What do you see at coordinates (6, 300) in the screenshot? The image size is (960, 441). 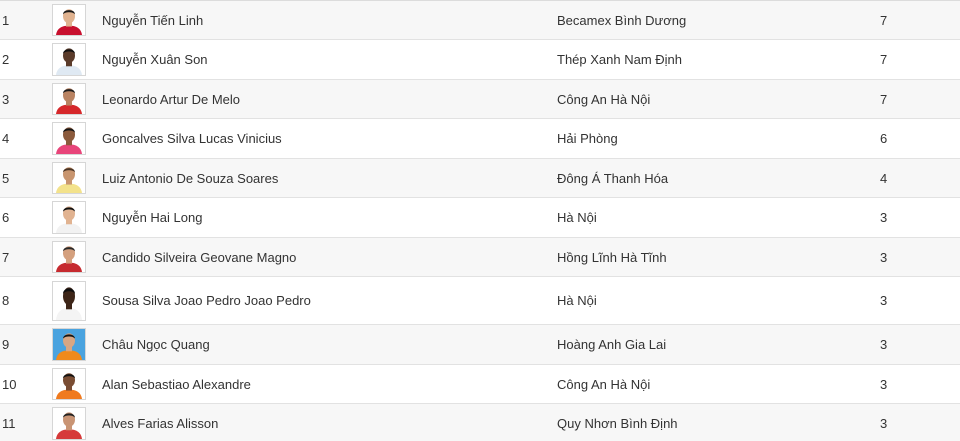 I see `rank-cell: 8` at bounding box center [6, 300].